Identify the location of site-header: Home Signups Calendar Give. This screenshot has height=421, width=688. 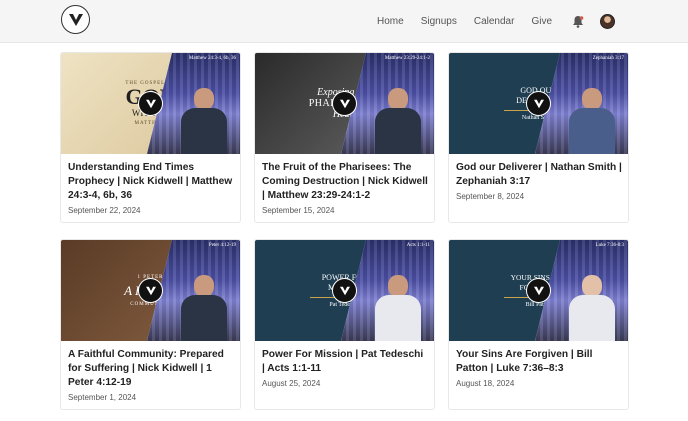
(344, 21).